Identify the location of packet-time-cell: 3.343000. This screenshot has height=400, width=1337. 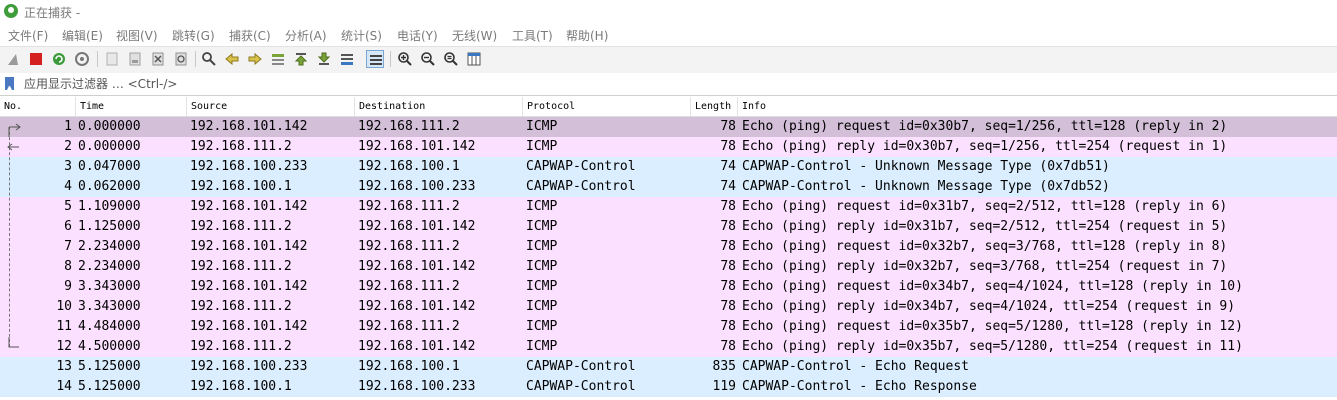
(109, 306).